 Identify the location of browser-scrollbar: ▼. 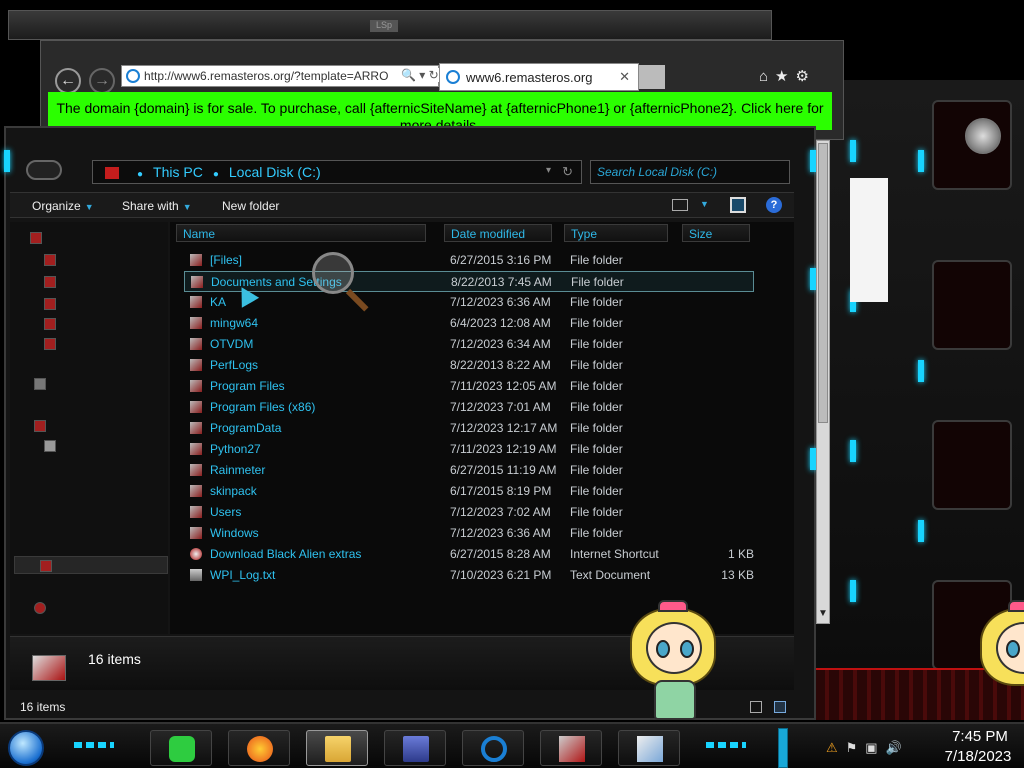
(823, 382).